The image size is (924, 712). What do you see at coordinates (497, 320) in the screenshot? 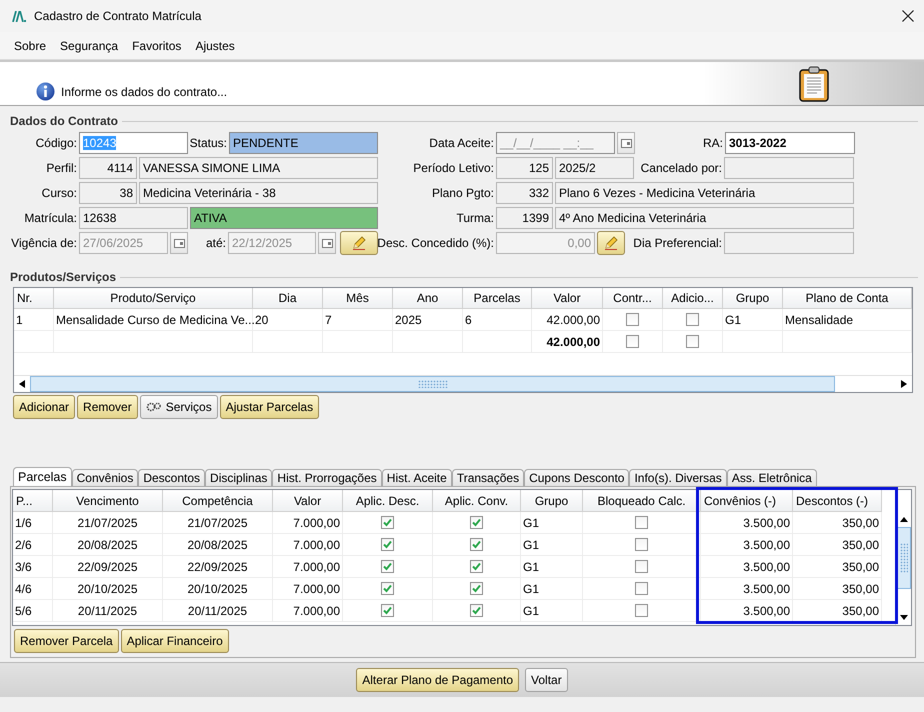
I see `table-cell: 6` at bounding box center [497, 320].